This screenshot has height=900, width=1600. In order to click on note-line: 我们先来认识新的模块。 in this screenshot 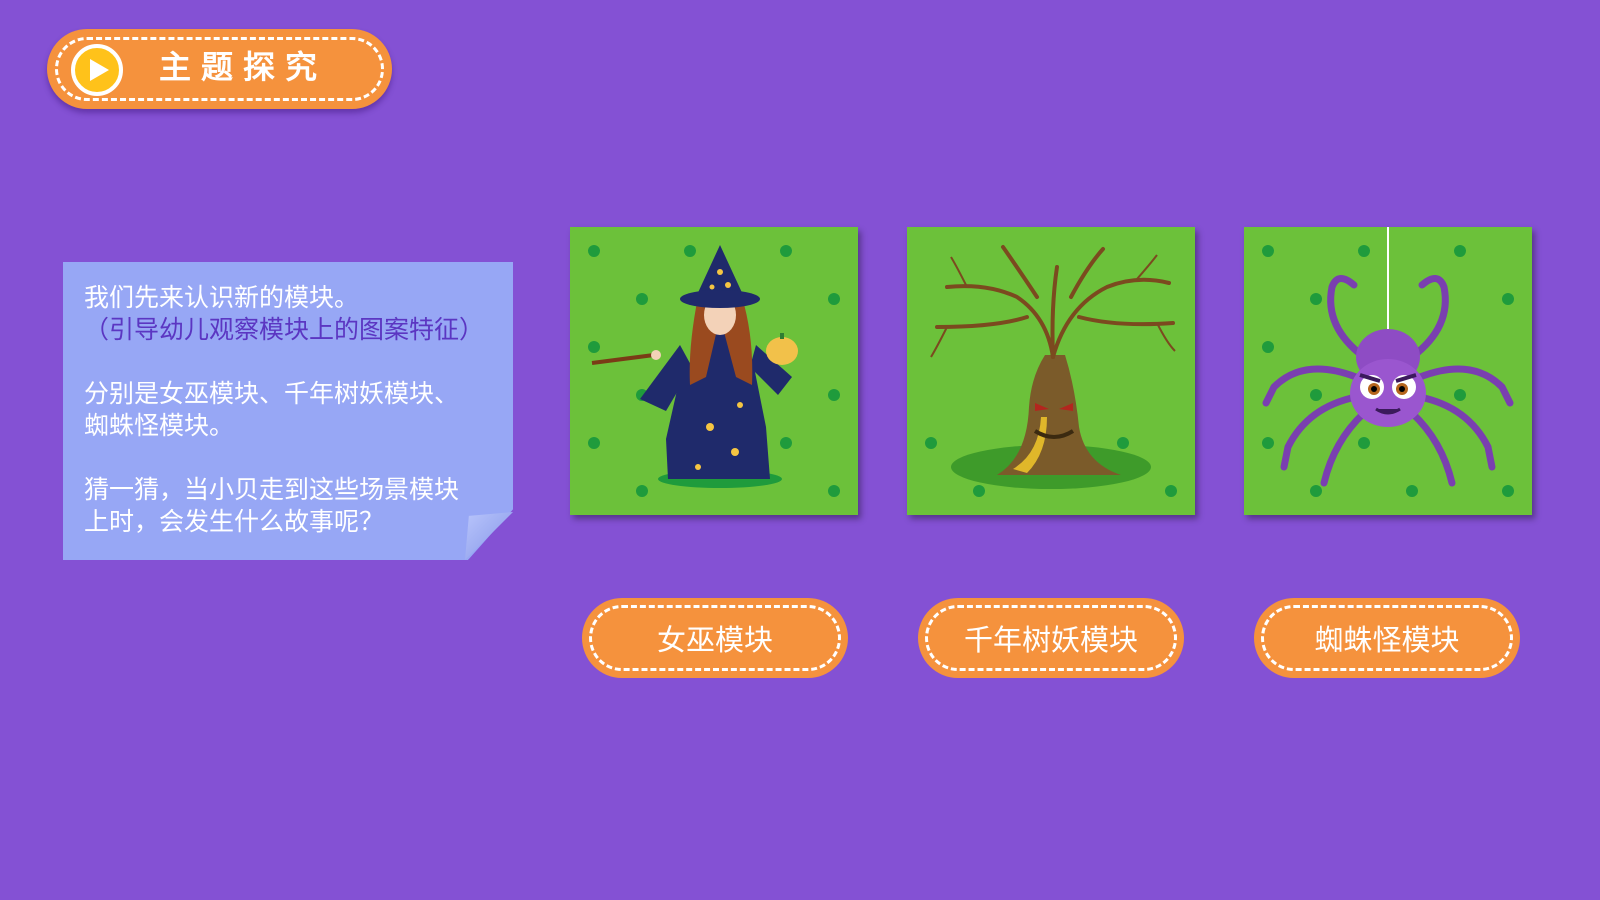, I will do `click(222, 297)`.